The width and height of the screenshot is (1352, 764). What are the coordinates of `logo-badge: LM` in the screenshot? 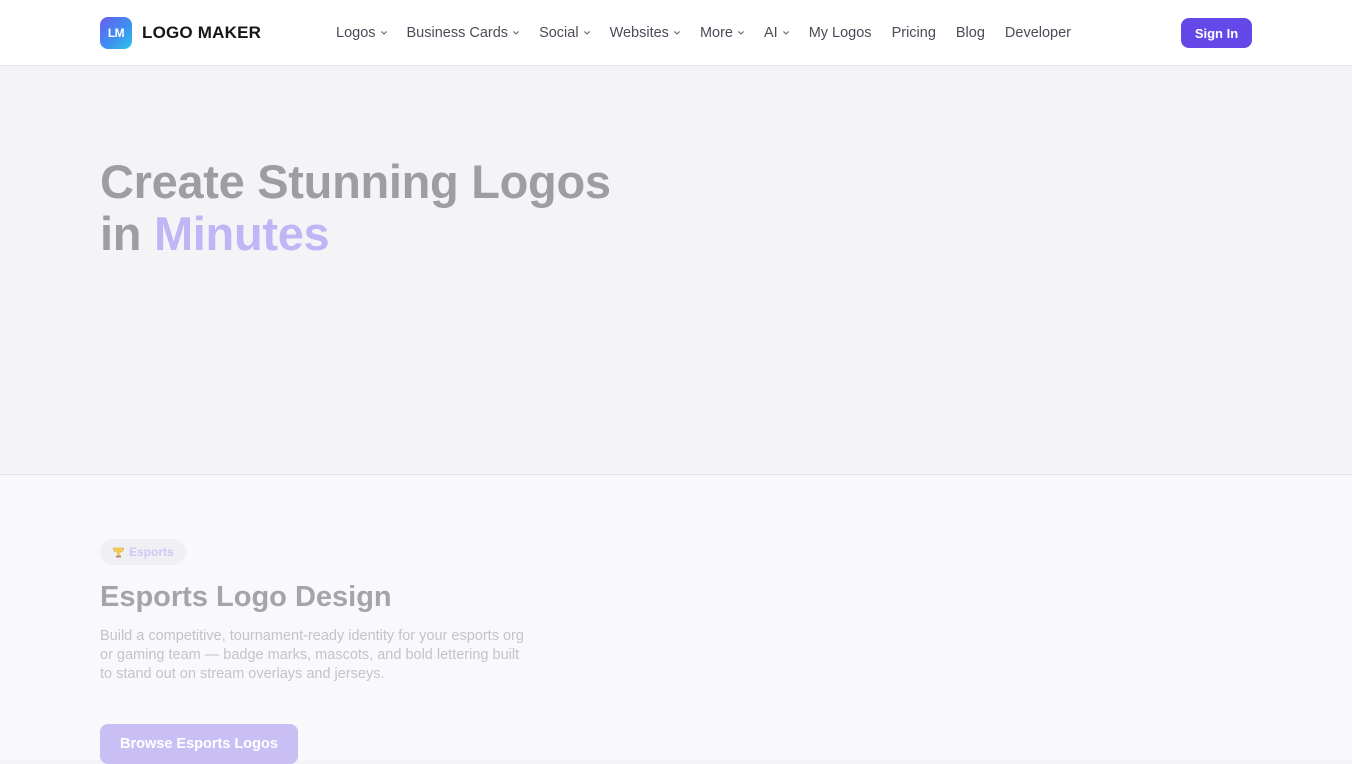 It's located at (116, 33).